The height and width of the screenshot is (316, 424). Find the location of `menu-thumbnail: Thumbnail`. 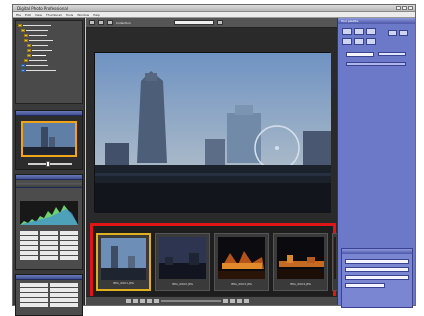

menu-thumbnail: Thumbnail is located at coordinates (54, 14).